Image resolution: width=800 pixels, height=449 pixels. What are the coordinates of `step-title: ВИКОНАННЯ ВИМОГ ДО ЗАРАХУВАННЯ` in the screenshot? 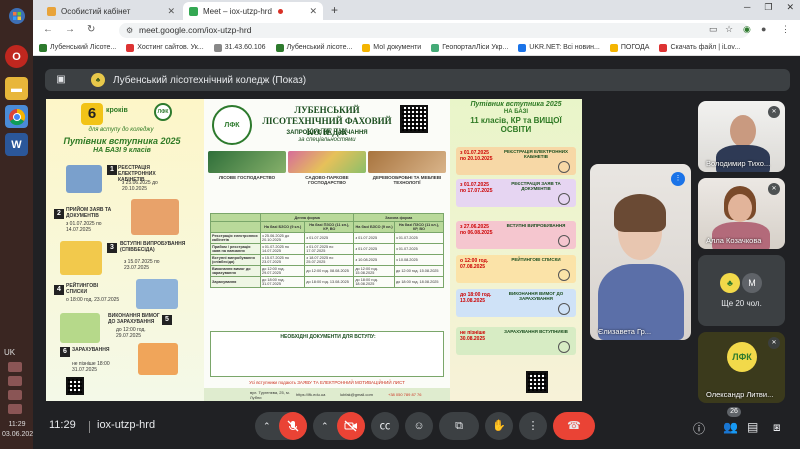 It's located at (134, 319).